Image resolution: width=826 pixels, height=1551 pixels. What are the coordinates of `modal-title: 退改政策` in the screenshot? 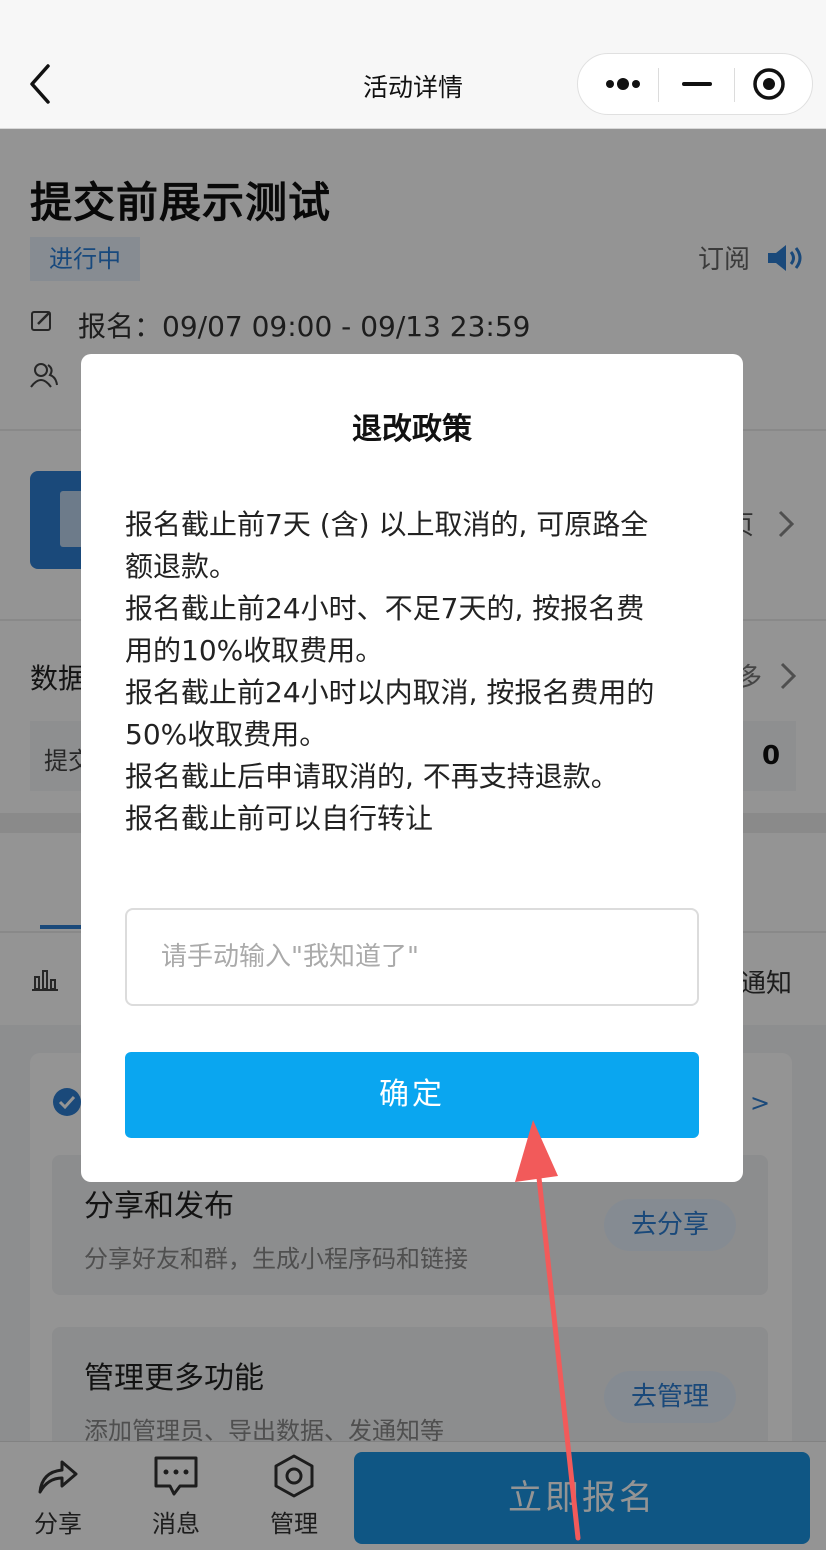 It's located at (412, 429).